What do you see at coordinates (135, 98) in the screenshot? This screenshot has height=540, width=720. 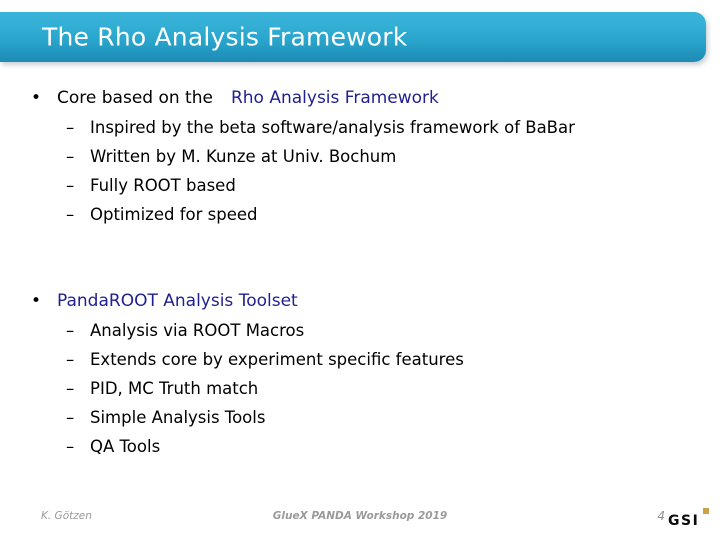 I see `bullet-heading-plain-text: Core based on the` at bounding box center [135, 98].